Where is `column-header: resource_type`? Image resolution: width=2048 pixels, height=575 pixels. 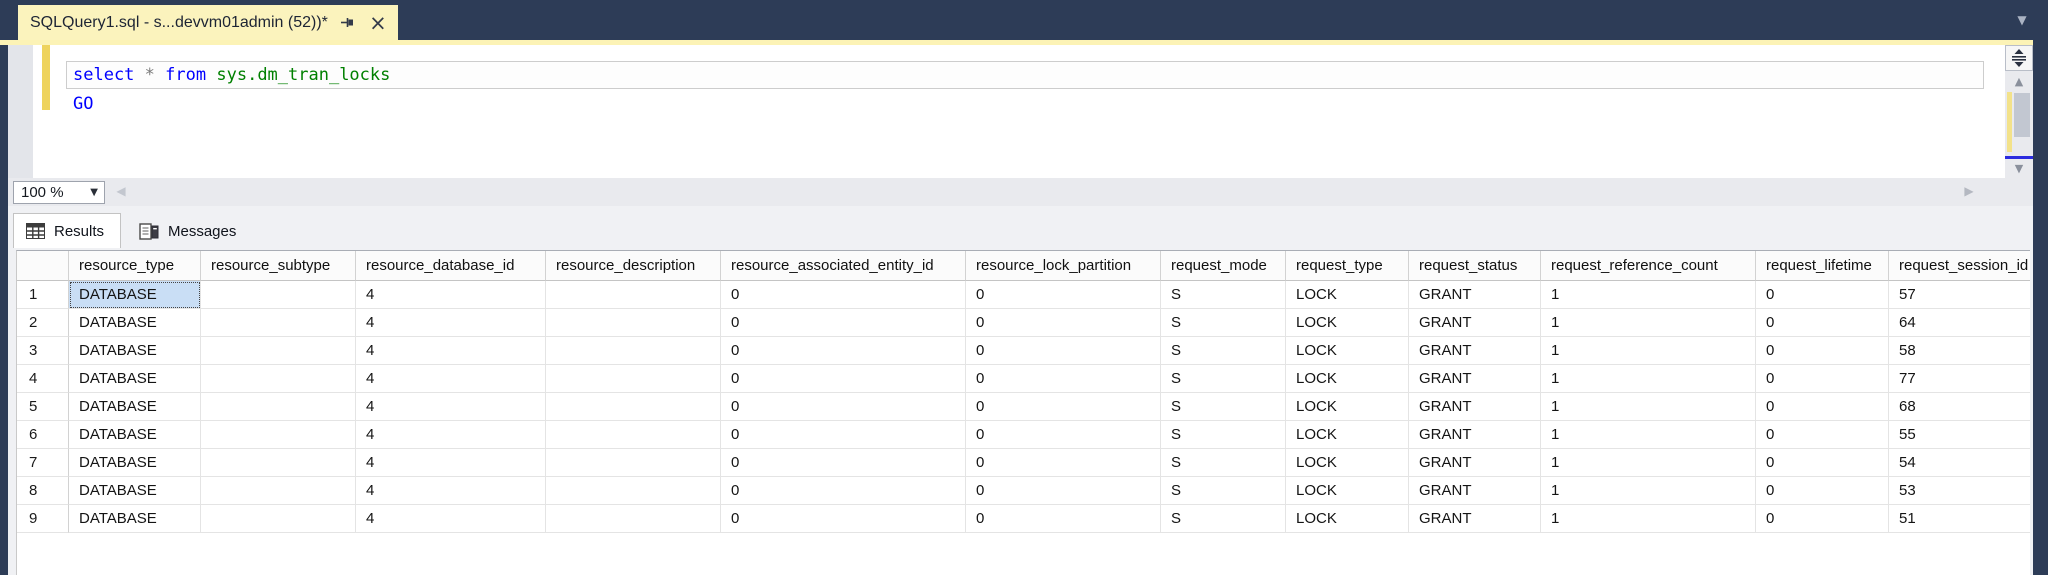 column-header: resource_type is located at coordinates (135, 266).